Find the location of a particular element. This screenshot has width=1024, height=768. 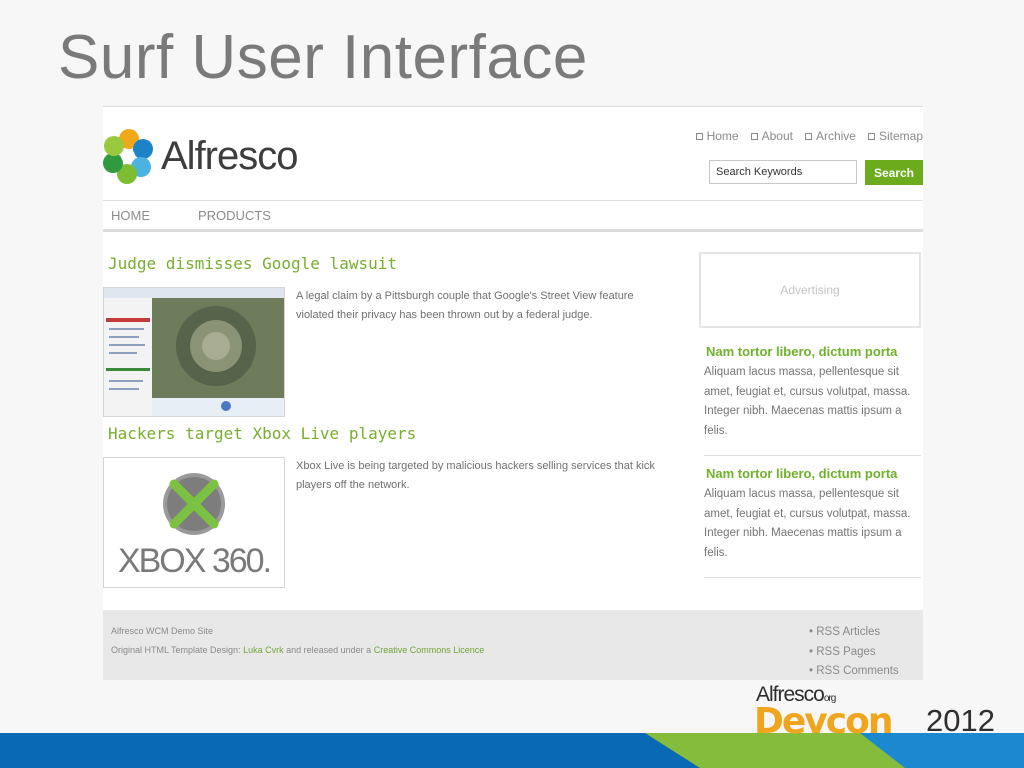

rss-links: RSS Articles RSS Pages RSS Comments is located at coordinates (854, 652).